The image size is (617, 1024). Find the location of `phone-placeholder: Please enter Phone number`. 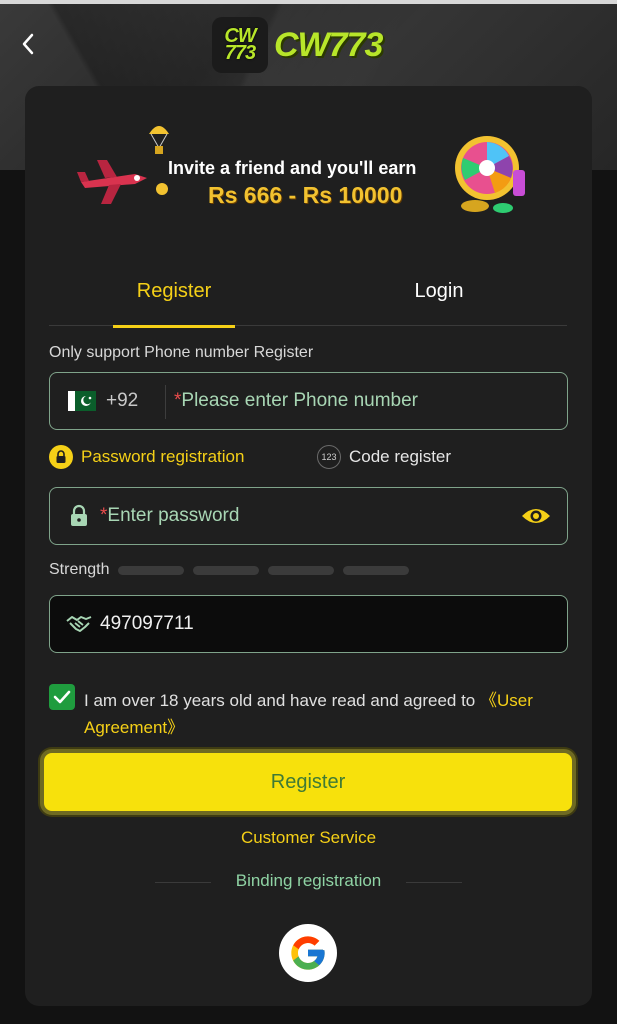

phone-placeholder: Please enter Phone number is located at coordinates (300, 400).